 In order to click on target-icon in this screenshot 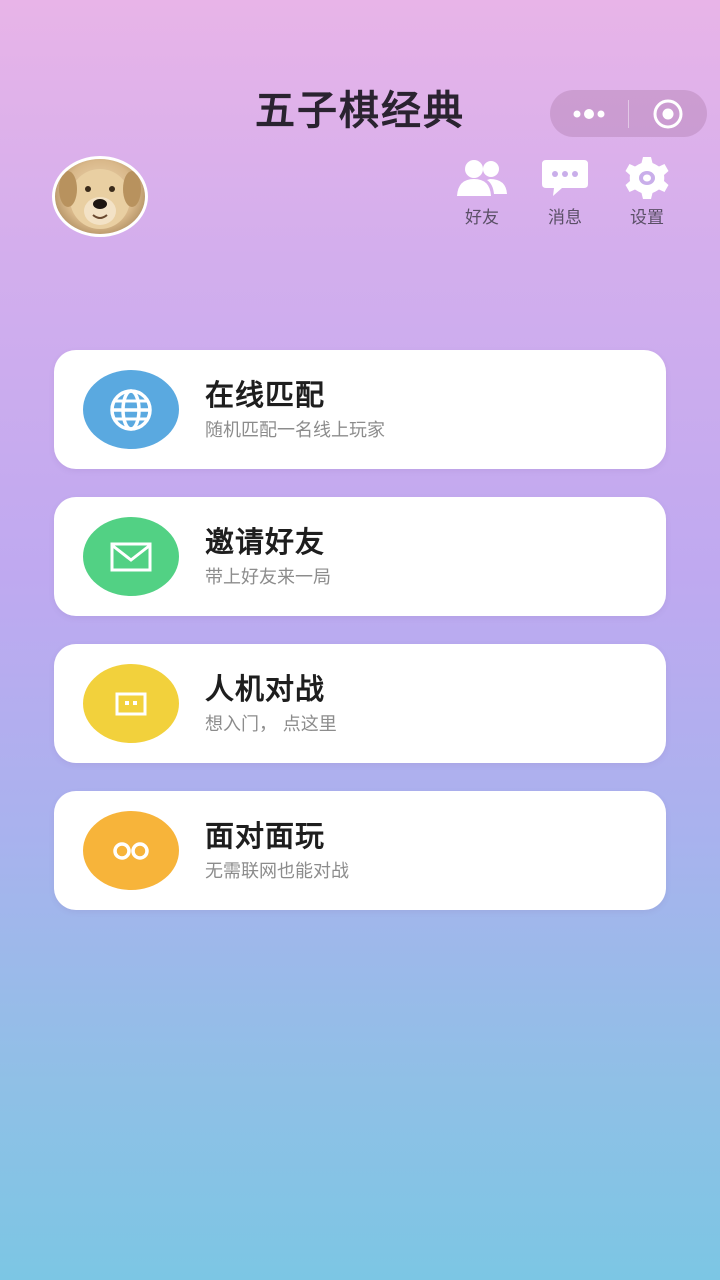, I will do `click(668, 113)`.